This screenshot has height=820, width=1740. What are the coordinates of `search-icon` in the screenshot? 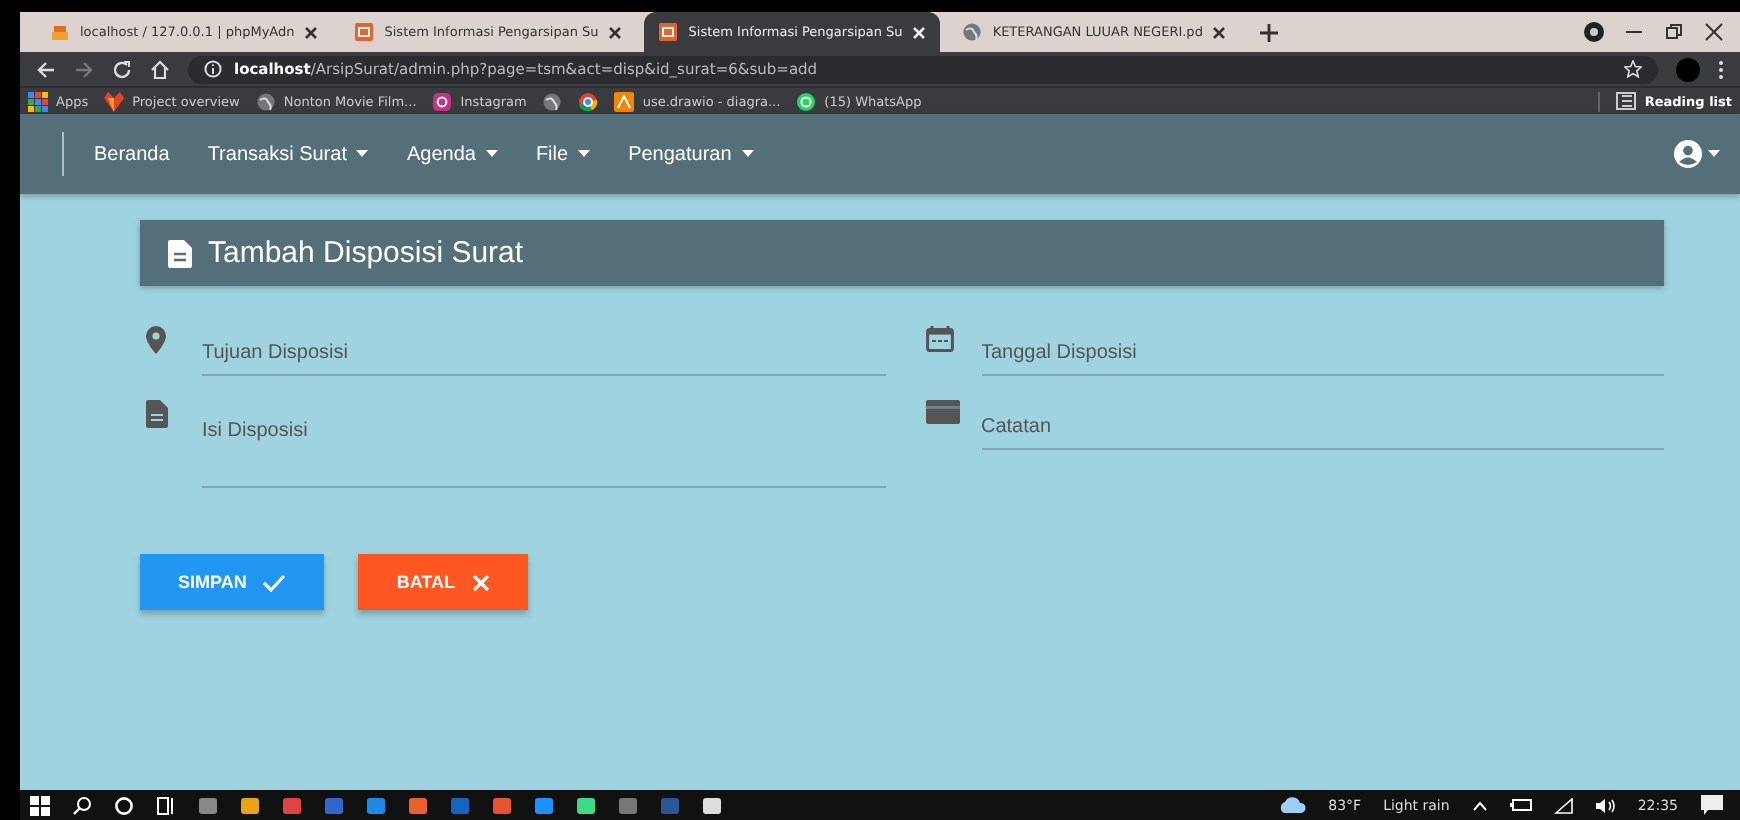 It's located at (82, 805).